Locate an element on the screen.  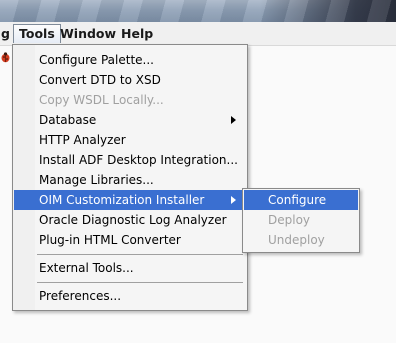
menu-item-oim-customization-installer: OIM Customization Installer is located at coordinates (129, 200).